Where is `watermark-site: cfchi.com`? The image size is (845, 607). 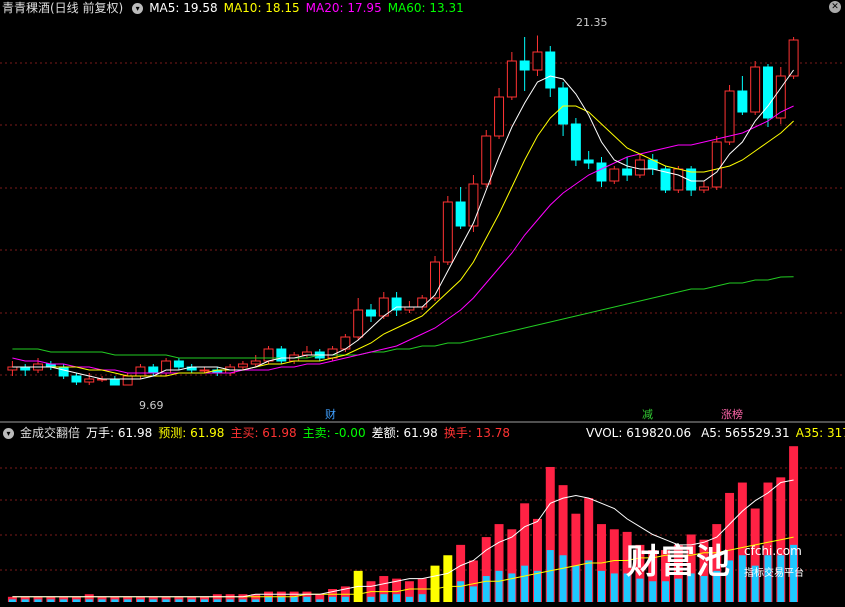 watermark-site: cfchi.com is located at coordinates (773, 551).